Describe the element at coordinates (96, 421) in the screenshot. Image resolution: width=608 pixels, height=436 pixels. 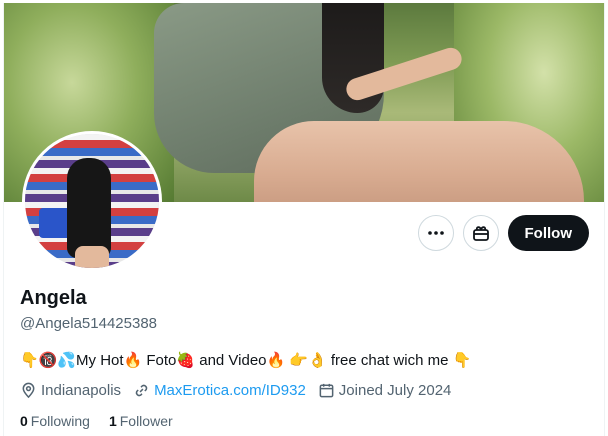
I see `follow-stats: 0 Following 1 Follower` at that location.